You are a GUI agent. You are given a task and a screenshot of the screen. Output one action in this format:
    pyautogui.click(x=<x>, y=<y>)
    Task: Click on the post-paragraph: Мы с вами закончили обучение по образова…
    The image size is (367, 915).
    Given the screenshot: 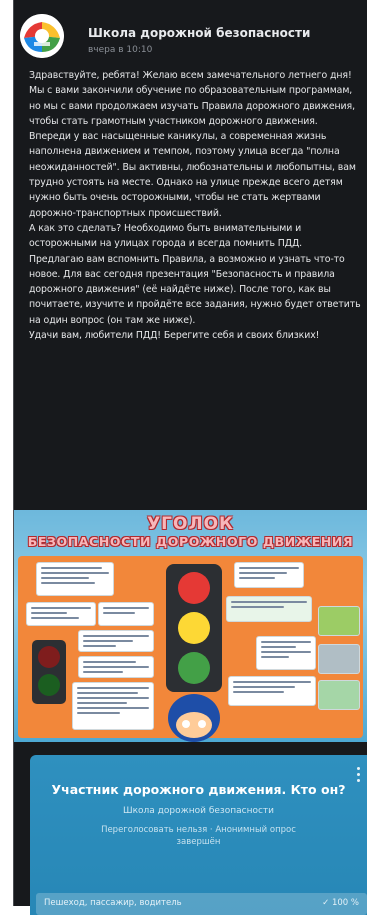 What is the action you would take?
    pyautogui.click(x=192, y=106)
    